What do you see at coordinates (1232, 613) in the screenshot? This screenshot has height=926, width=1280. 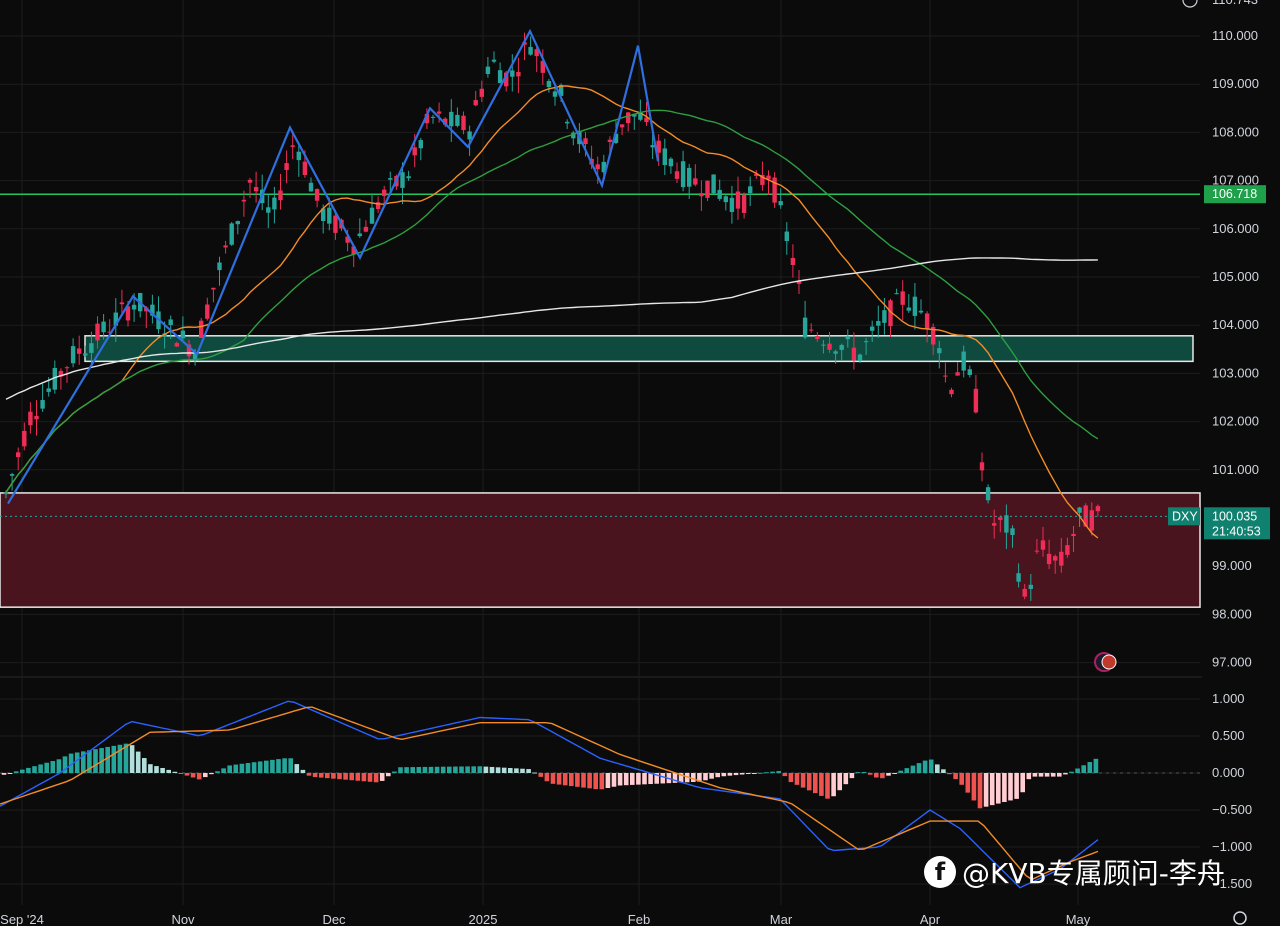 I see `y-tick-label: 98.000` at bounding box center [1232, 613].